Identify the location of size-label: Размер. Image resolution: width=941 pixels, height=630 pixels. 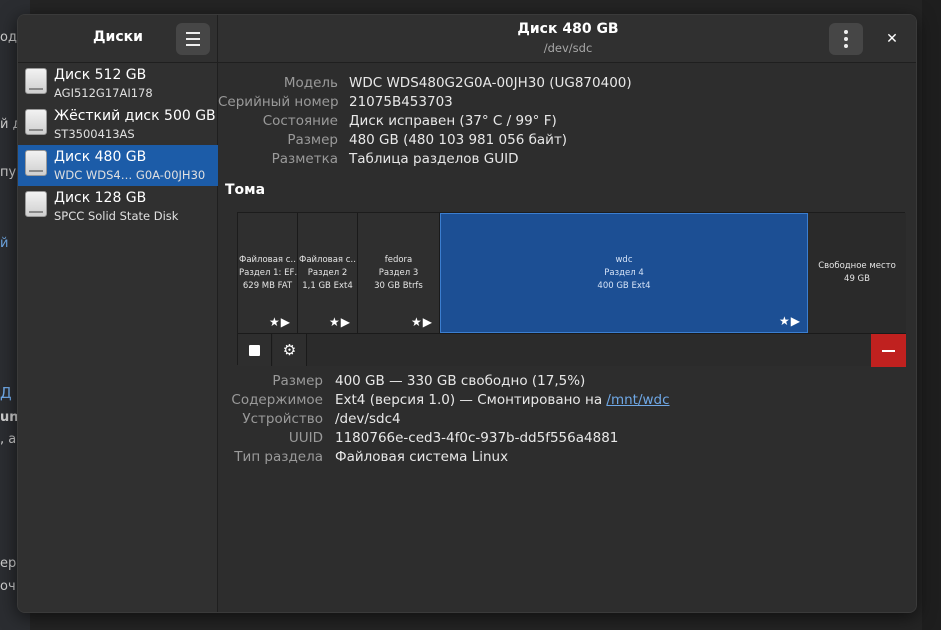
(312, 140).